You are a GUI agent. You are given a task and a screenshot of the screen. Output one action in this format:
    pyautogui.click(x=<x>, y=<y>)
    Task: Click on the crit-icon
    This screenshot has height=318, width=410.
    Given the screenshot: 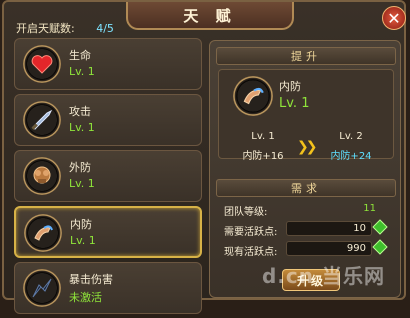 What is the action you would take?
    pyautogui.click(x=42, y=288)
    